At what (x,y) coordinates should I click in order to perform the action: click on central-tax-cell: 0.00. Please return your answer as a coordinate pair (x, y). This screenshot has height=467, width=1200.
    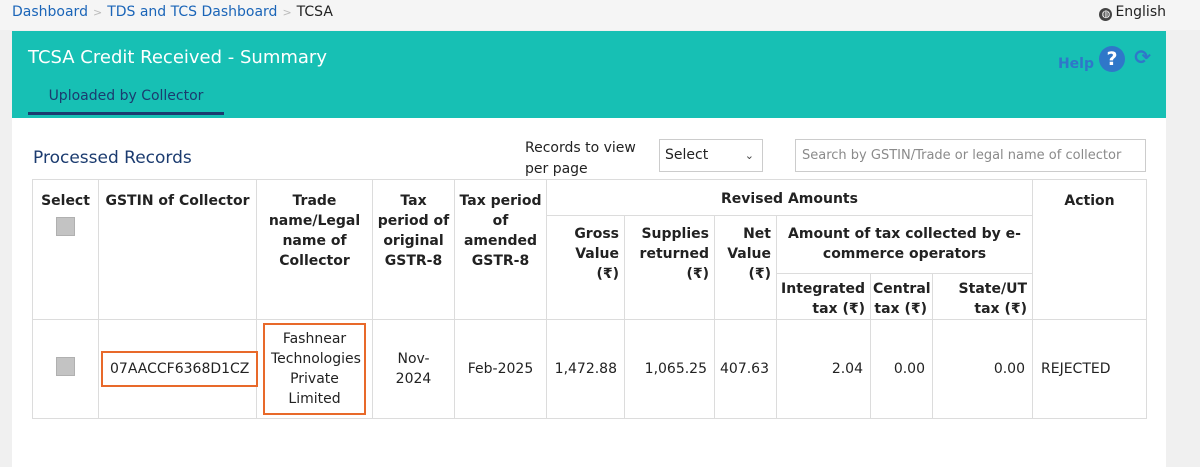
    Looking at the image, I should click on (901, 369).